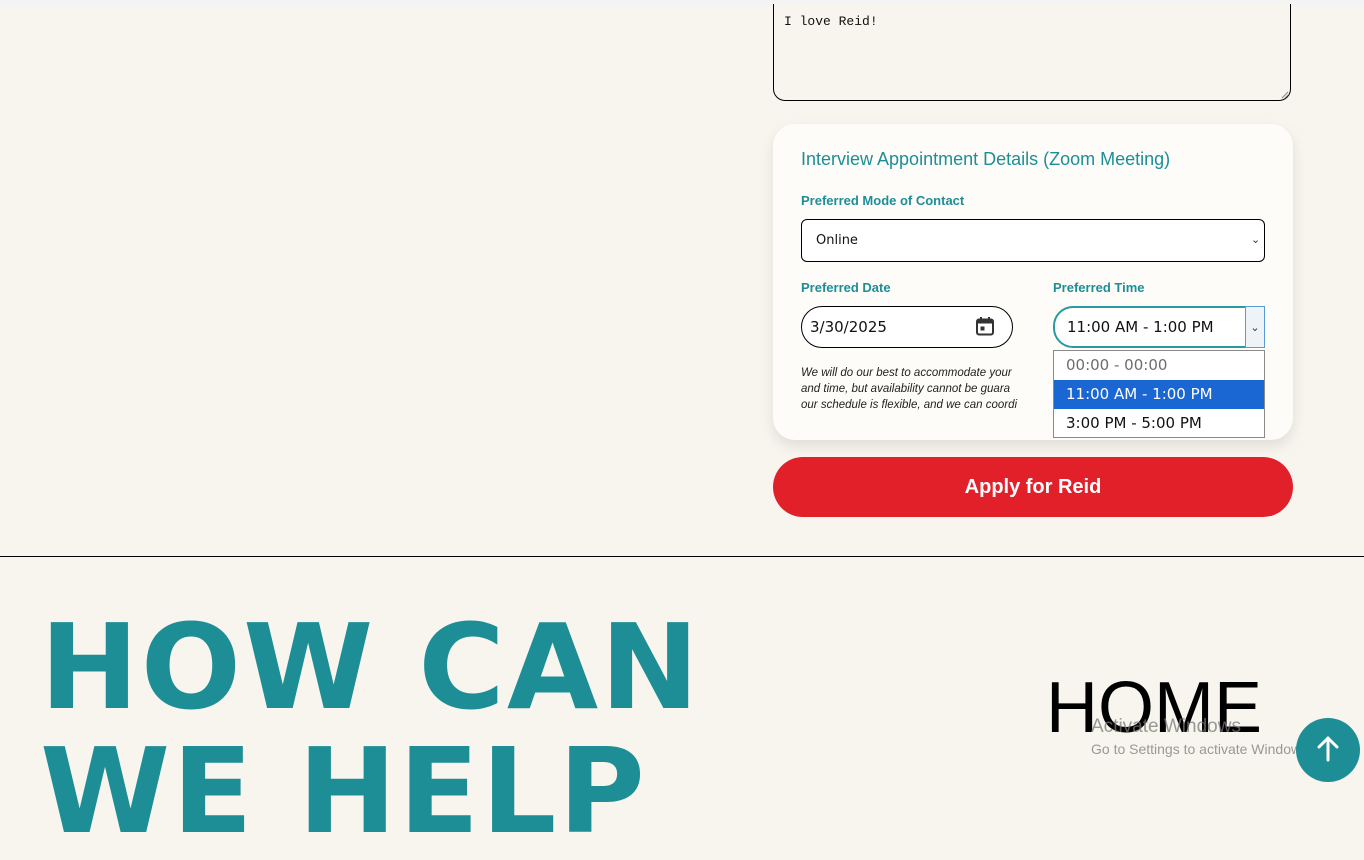  I want to click on arrow-up-icon, so click(1328, 749).